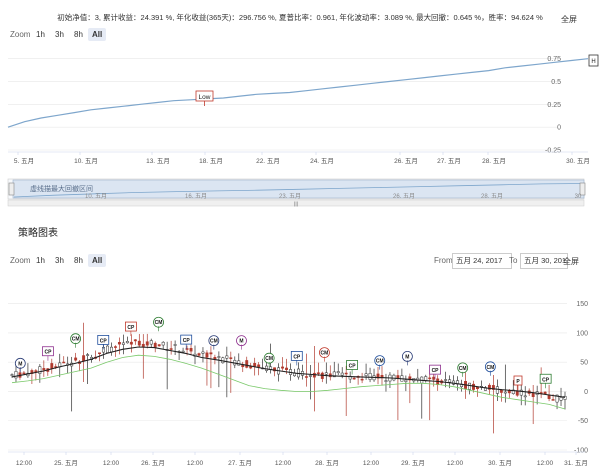  What do you see at coordinates (296, 205) in the screenshot?
I see `scrollbar-grip-icon: |||` at bounding box center [296, 205].